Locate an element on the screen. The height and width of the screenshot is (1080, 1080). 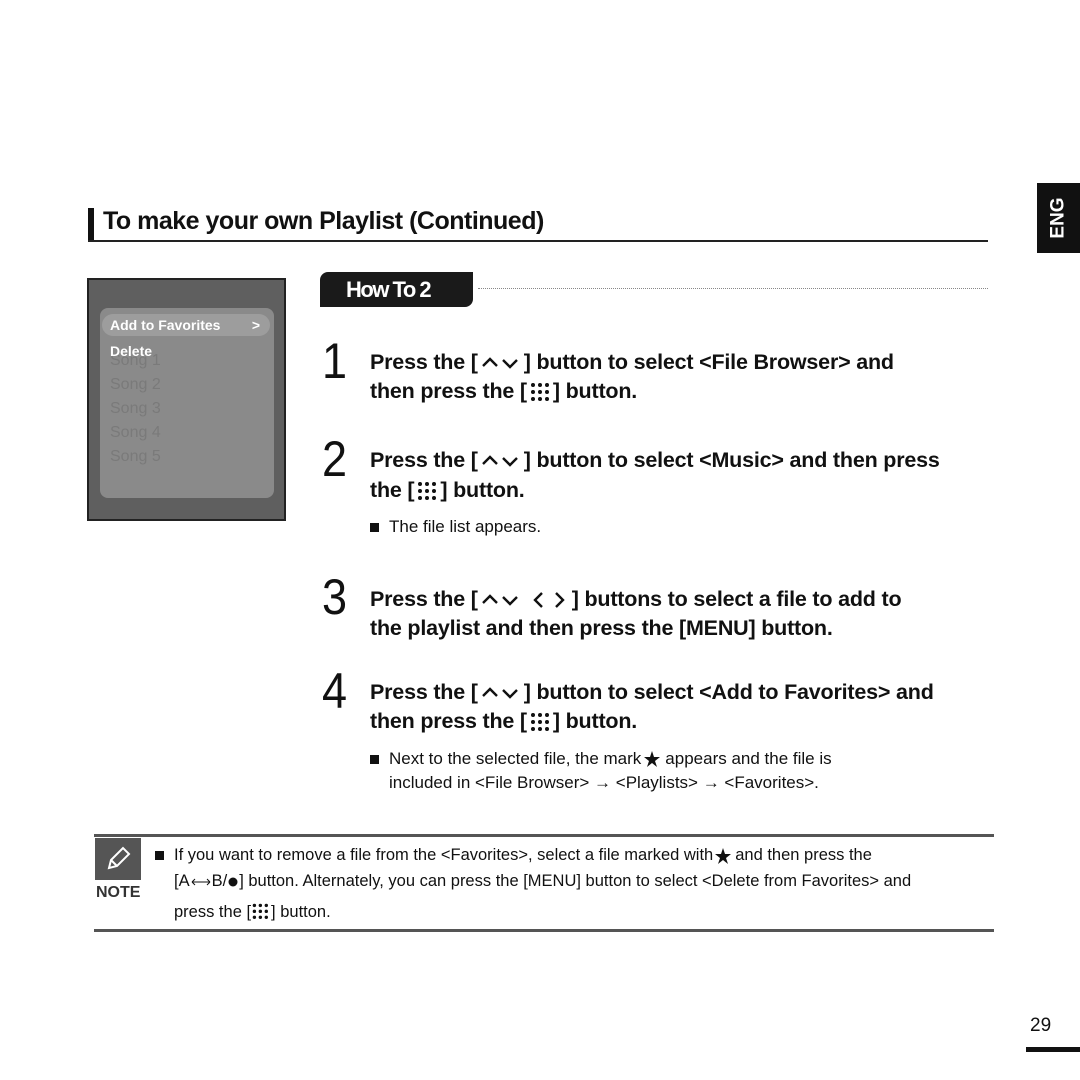
song-item: Song 4 is located at coordinates (135, 432).